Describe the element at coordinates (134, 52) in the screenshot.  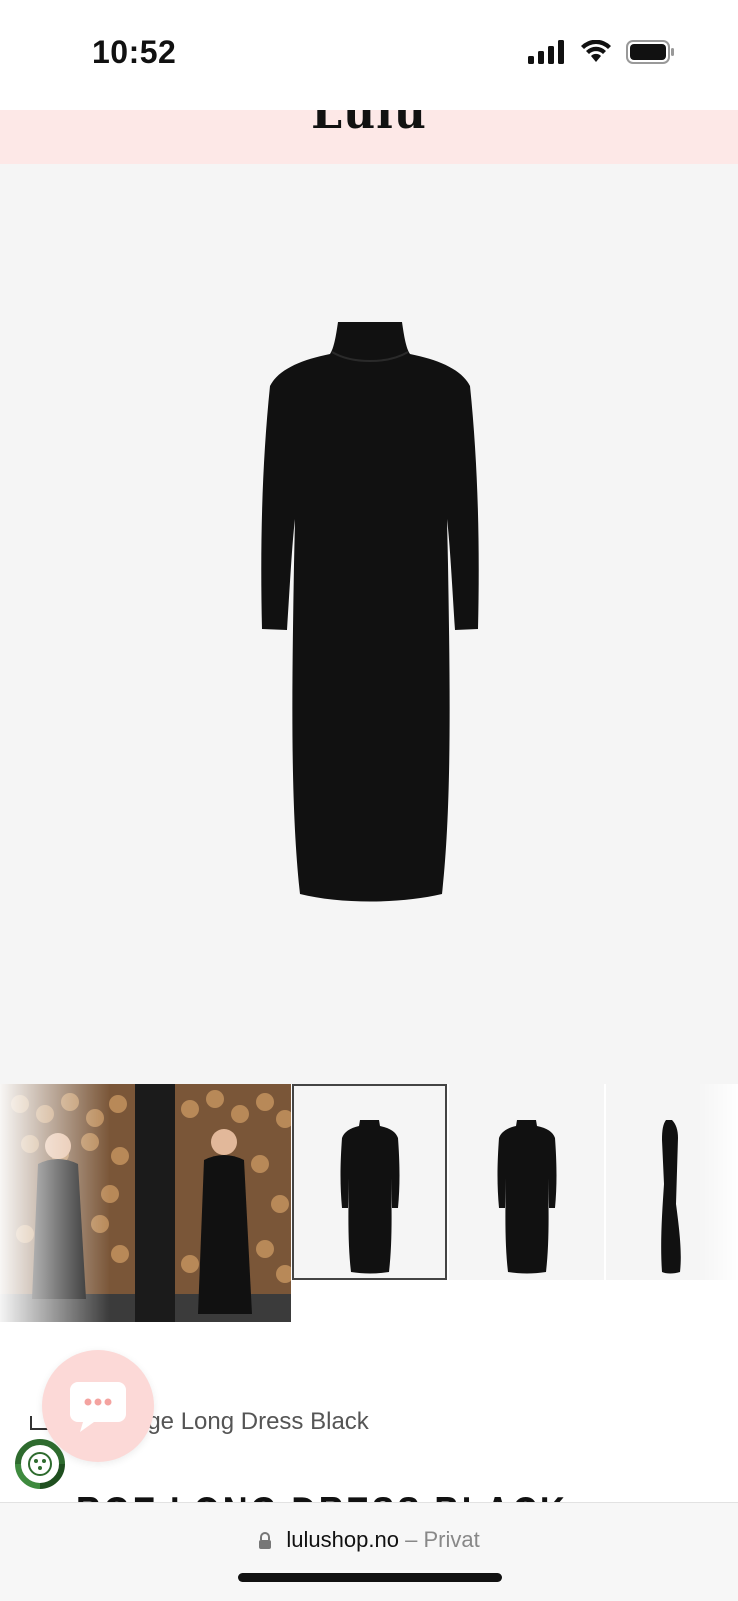
I see `status-time: 10:52` at that location.